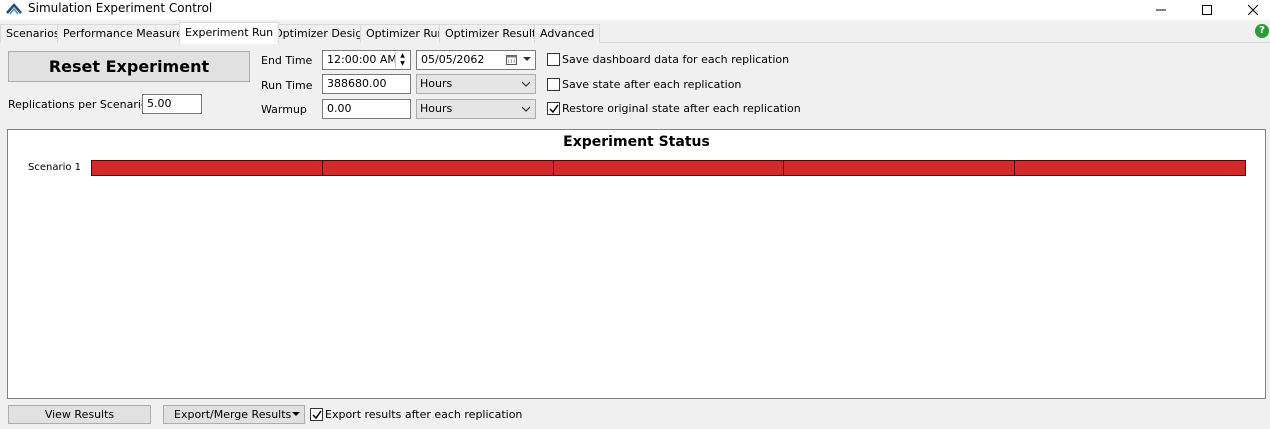  Describe the element at coordinates (405, 33) in the screenshot. I see `tab-optimizer-run: Optimizer Run` at that location.